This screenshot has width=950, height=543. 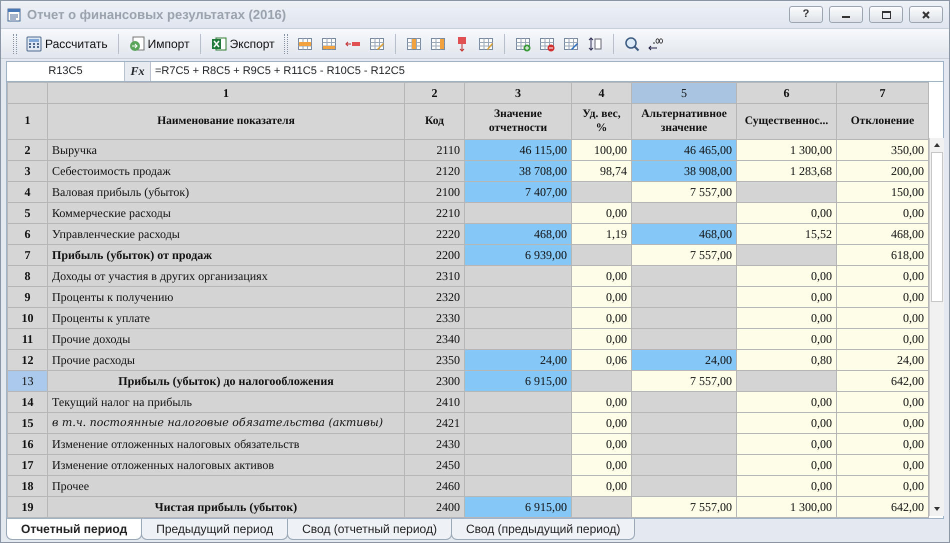 I want to click on row-number: 18, so click(x=28, y=486).